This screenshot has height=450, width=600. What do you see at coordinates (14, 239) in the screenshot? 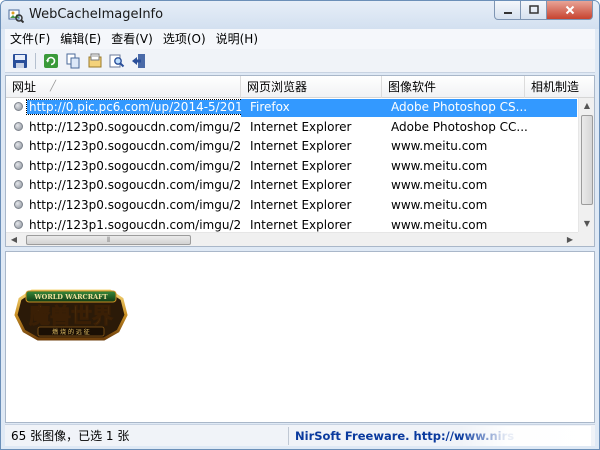
I see `scroll-left-arrow-icon: ◀` at bounding box center [14, 239].